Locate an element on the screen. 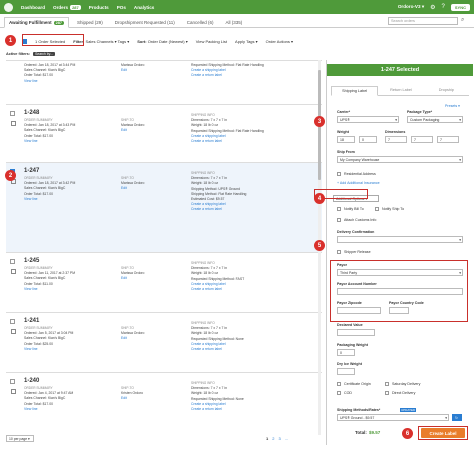 The width and height of the screenshot is (474, 458). order-number: 1-241 is located at coordinates (31, 321).